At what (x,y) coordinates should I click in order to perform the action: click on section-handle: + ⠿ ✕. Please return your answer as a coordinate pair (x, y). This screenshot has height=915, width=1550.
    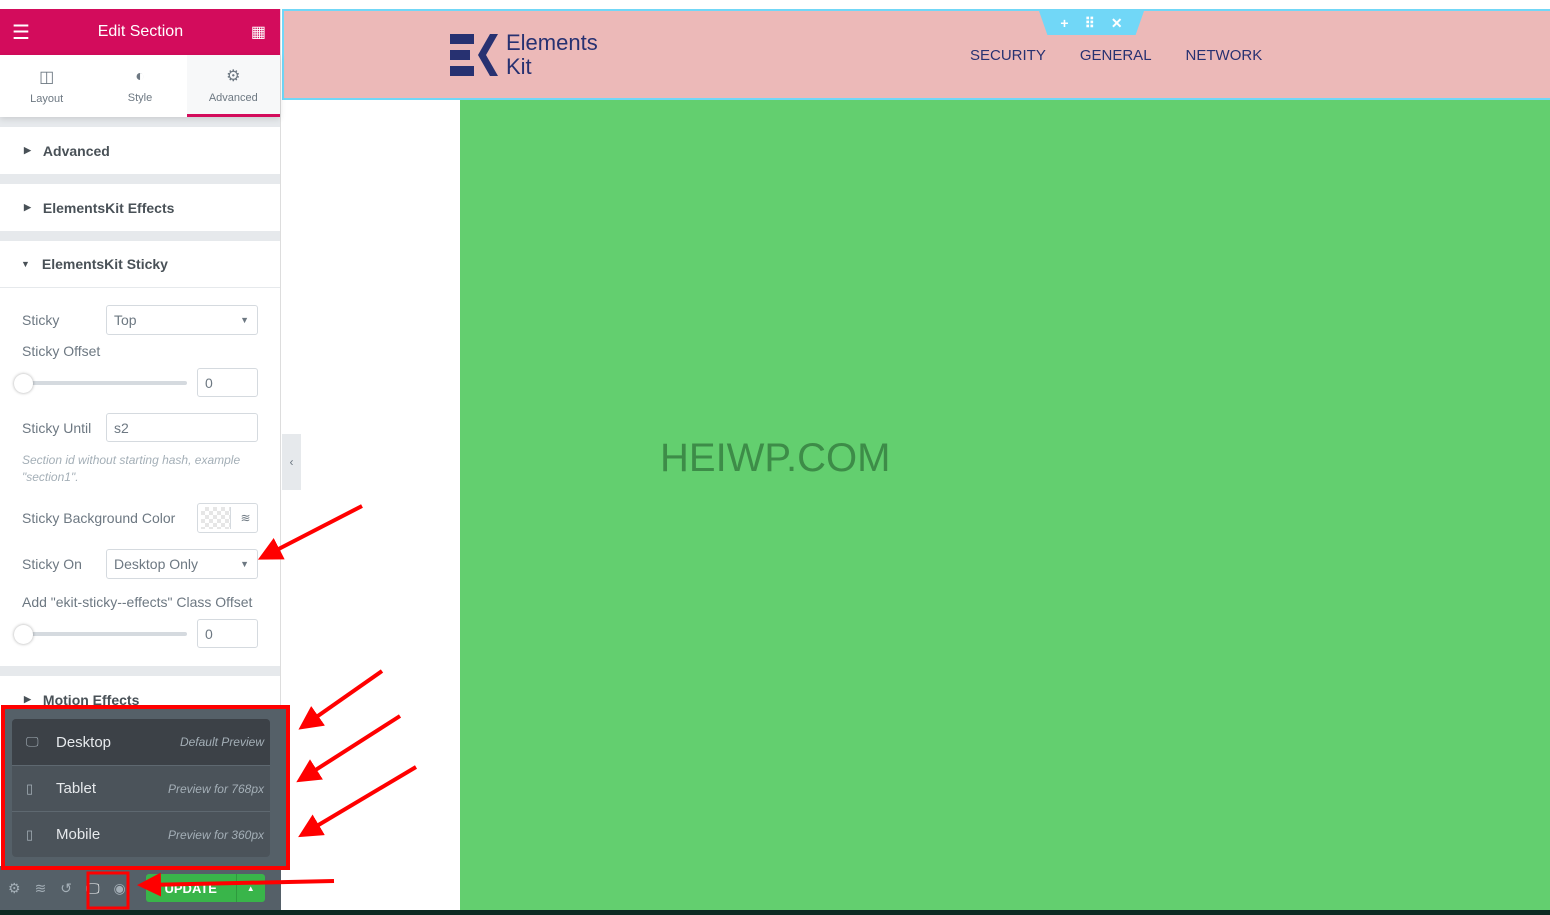
    Looking at the image, I should click on (1091, 23).